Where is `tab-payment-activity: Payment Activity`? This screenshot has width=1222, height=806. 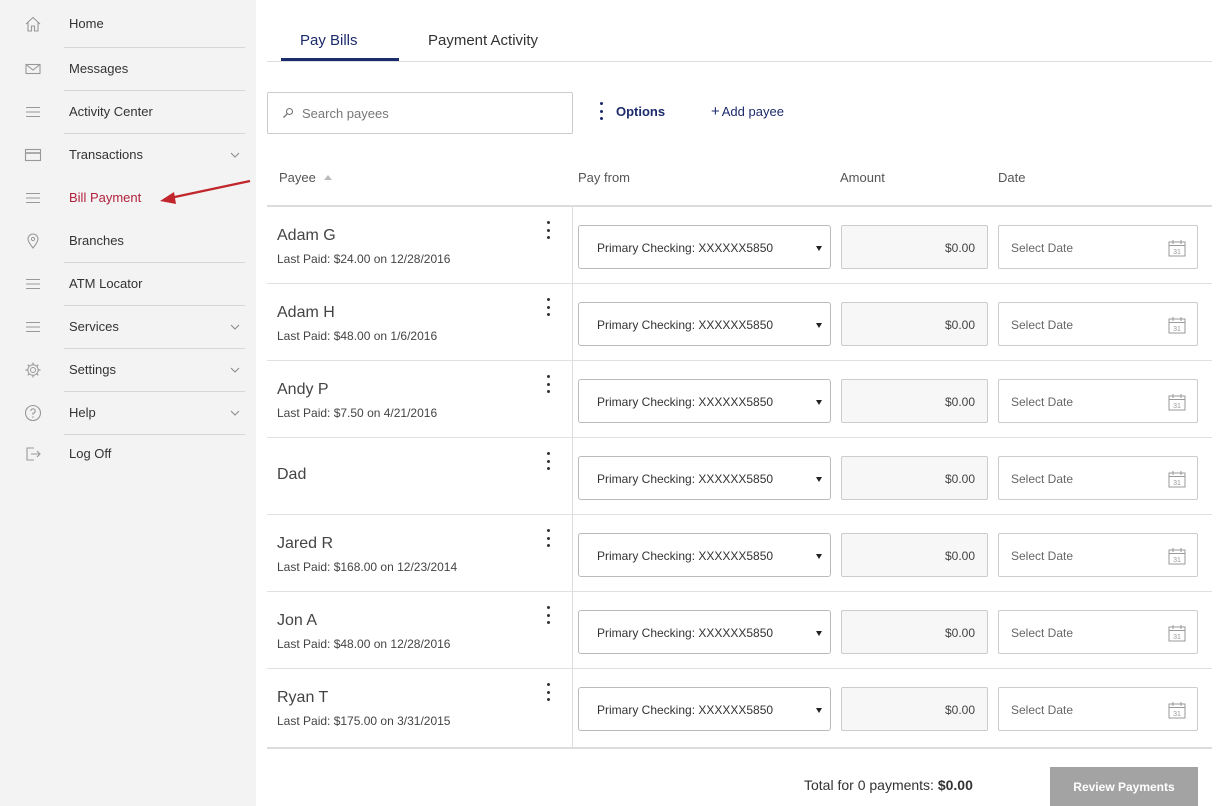
tab-payment-activity: Payment Activity is located at coordinates (483, 40).